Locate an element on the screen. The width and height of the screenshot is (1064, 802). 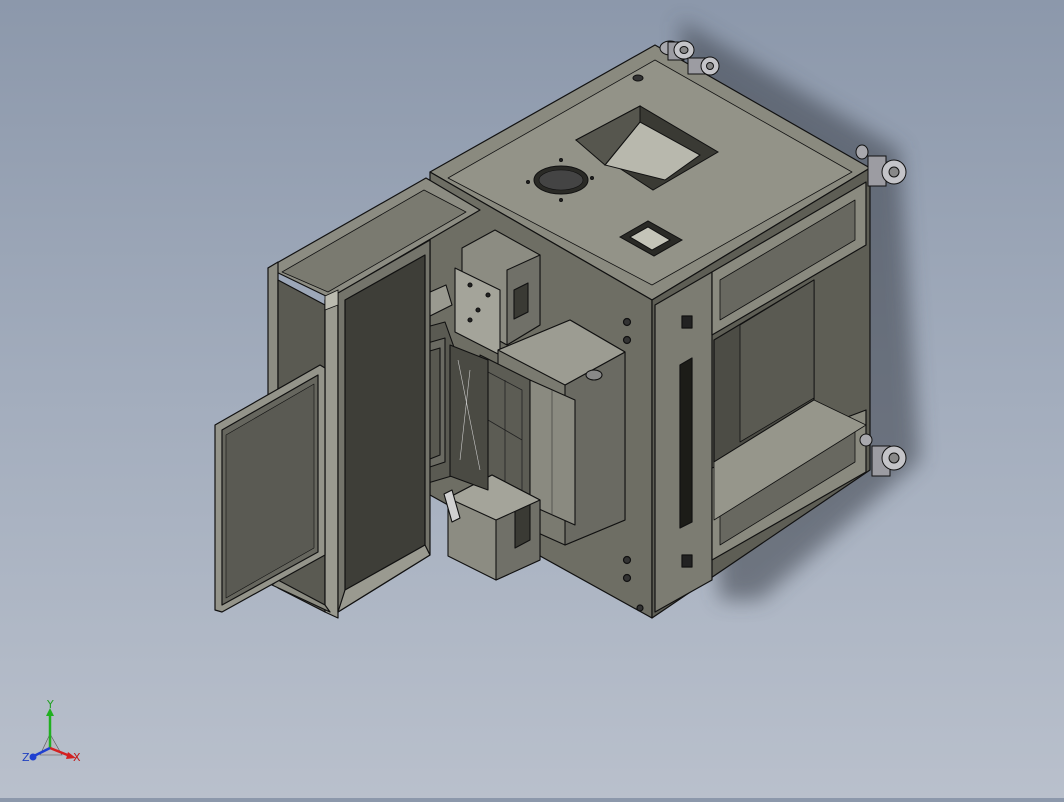
internal-mechanism is located at coordinates (469, 417).